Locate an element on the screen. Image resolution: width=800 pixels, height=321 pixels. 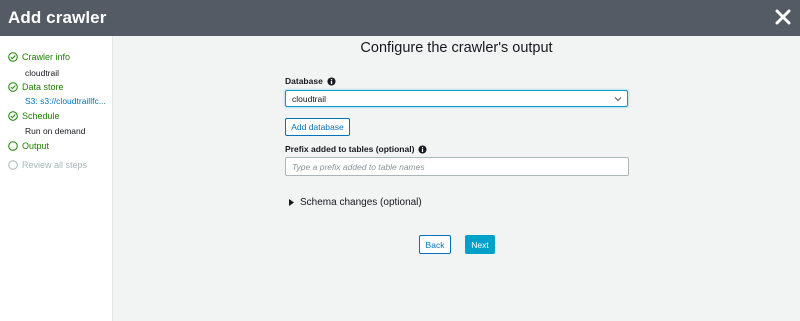
step-schedule: Schedule is located at coordinates (34, 116).